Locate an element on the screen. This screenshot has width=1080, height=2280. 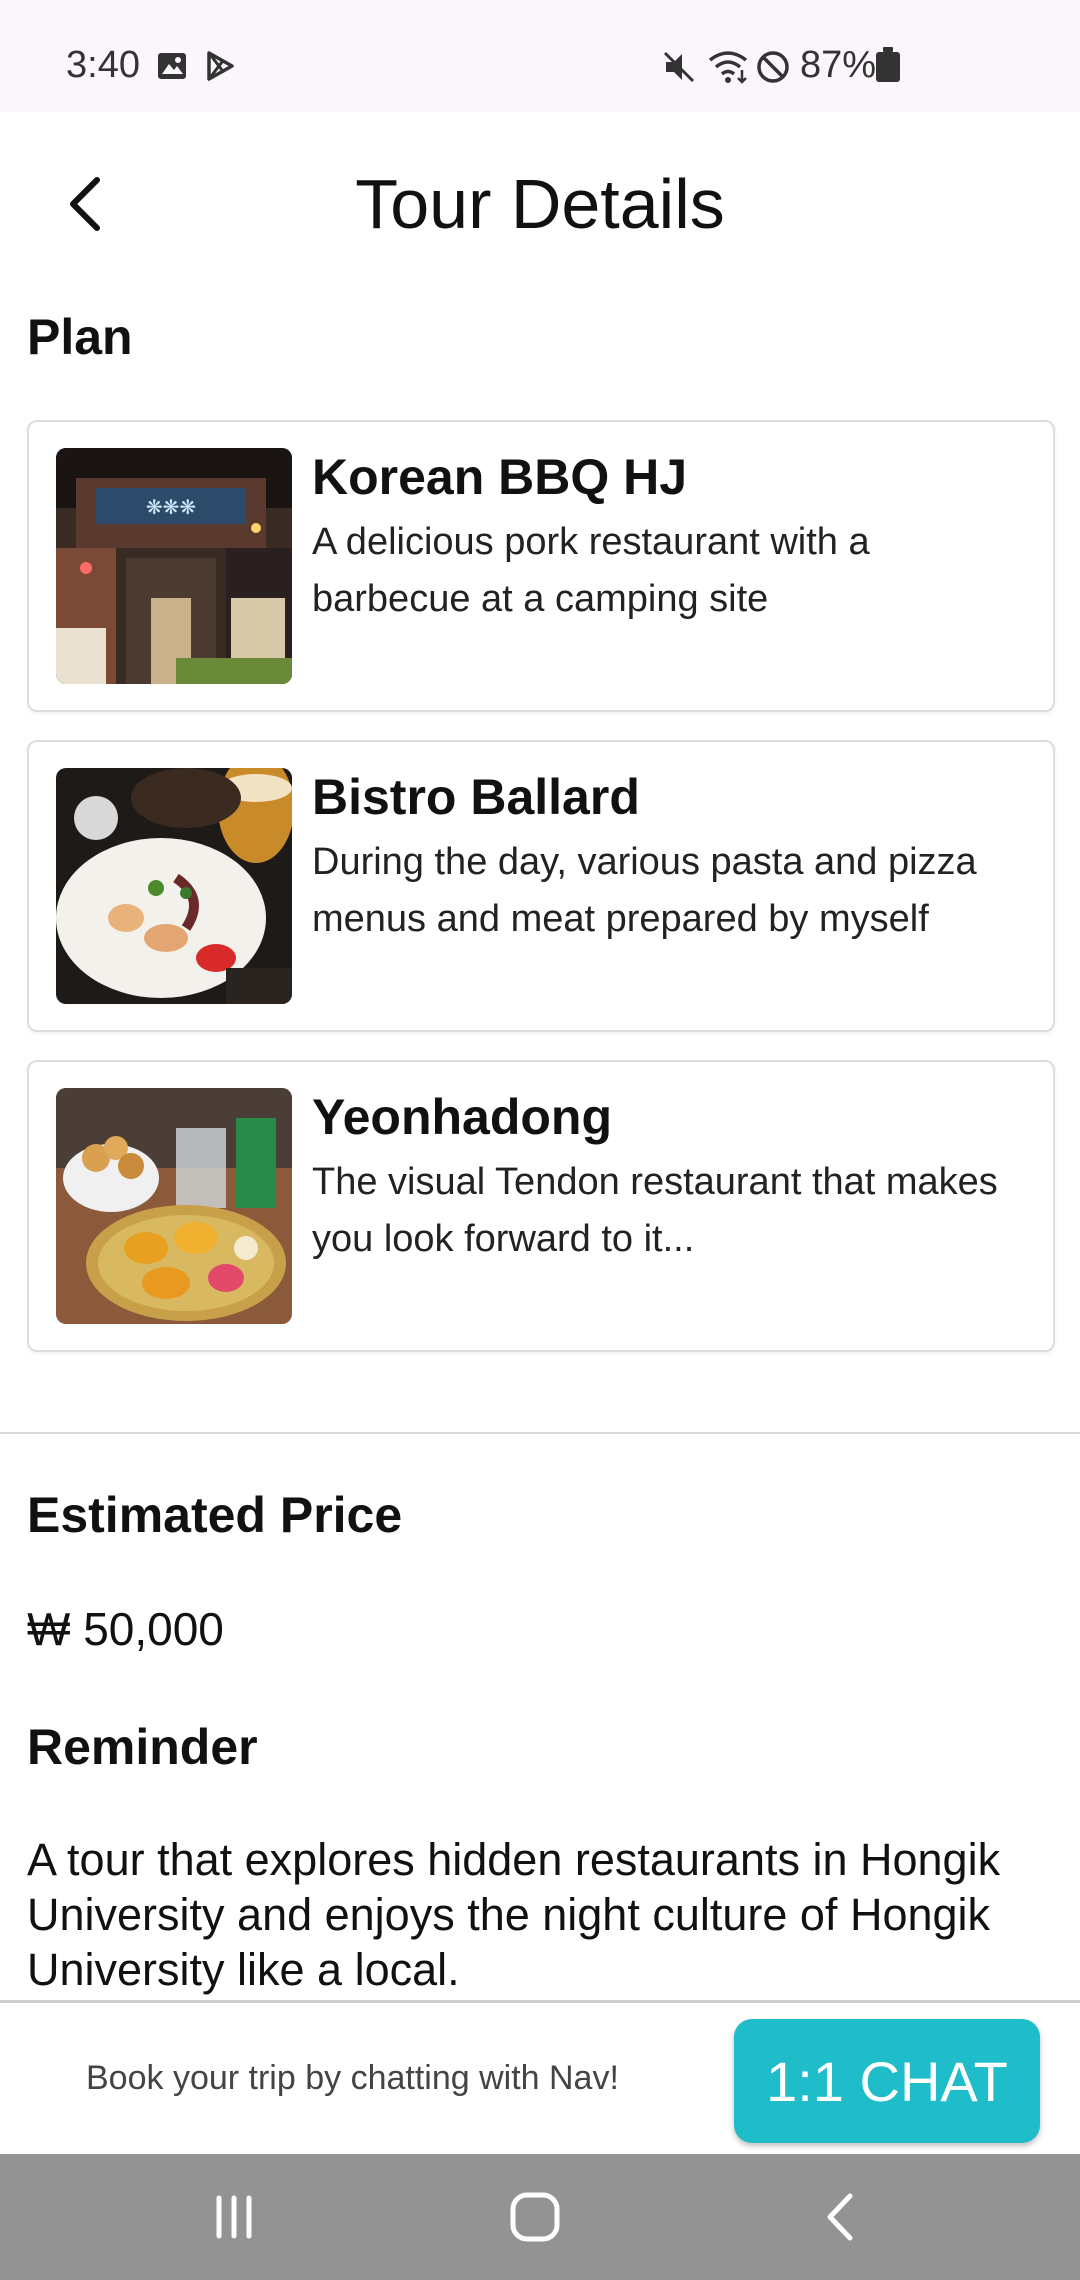
image-icon is located at coordinates (172, 66).